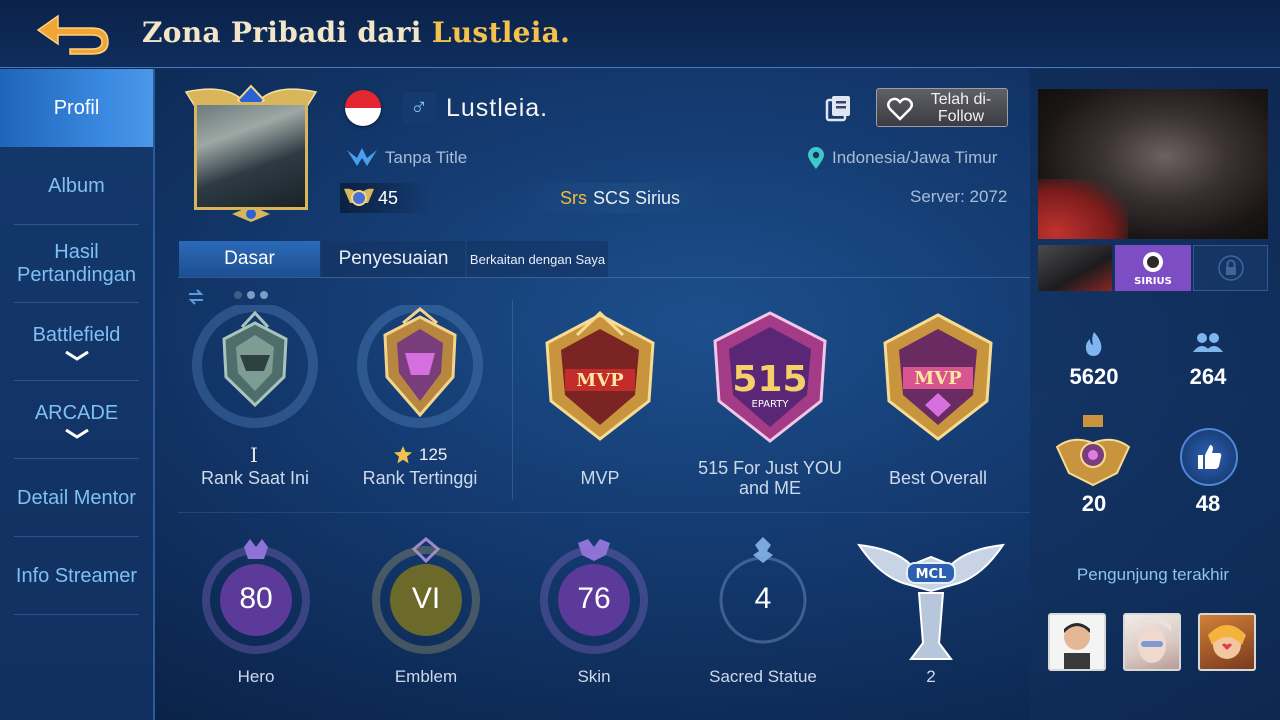  Describe the element at coordinates (420, 478) in the screenshot. I see `badge-label: Rank Tertinggi` at that location.